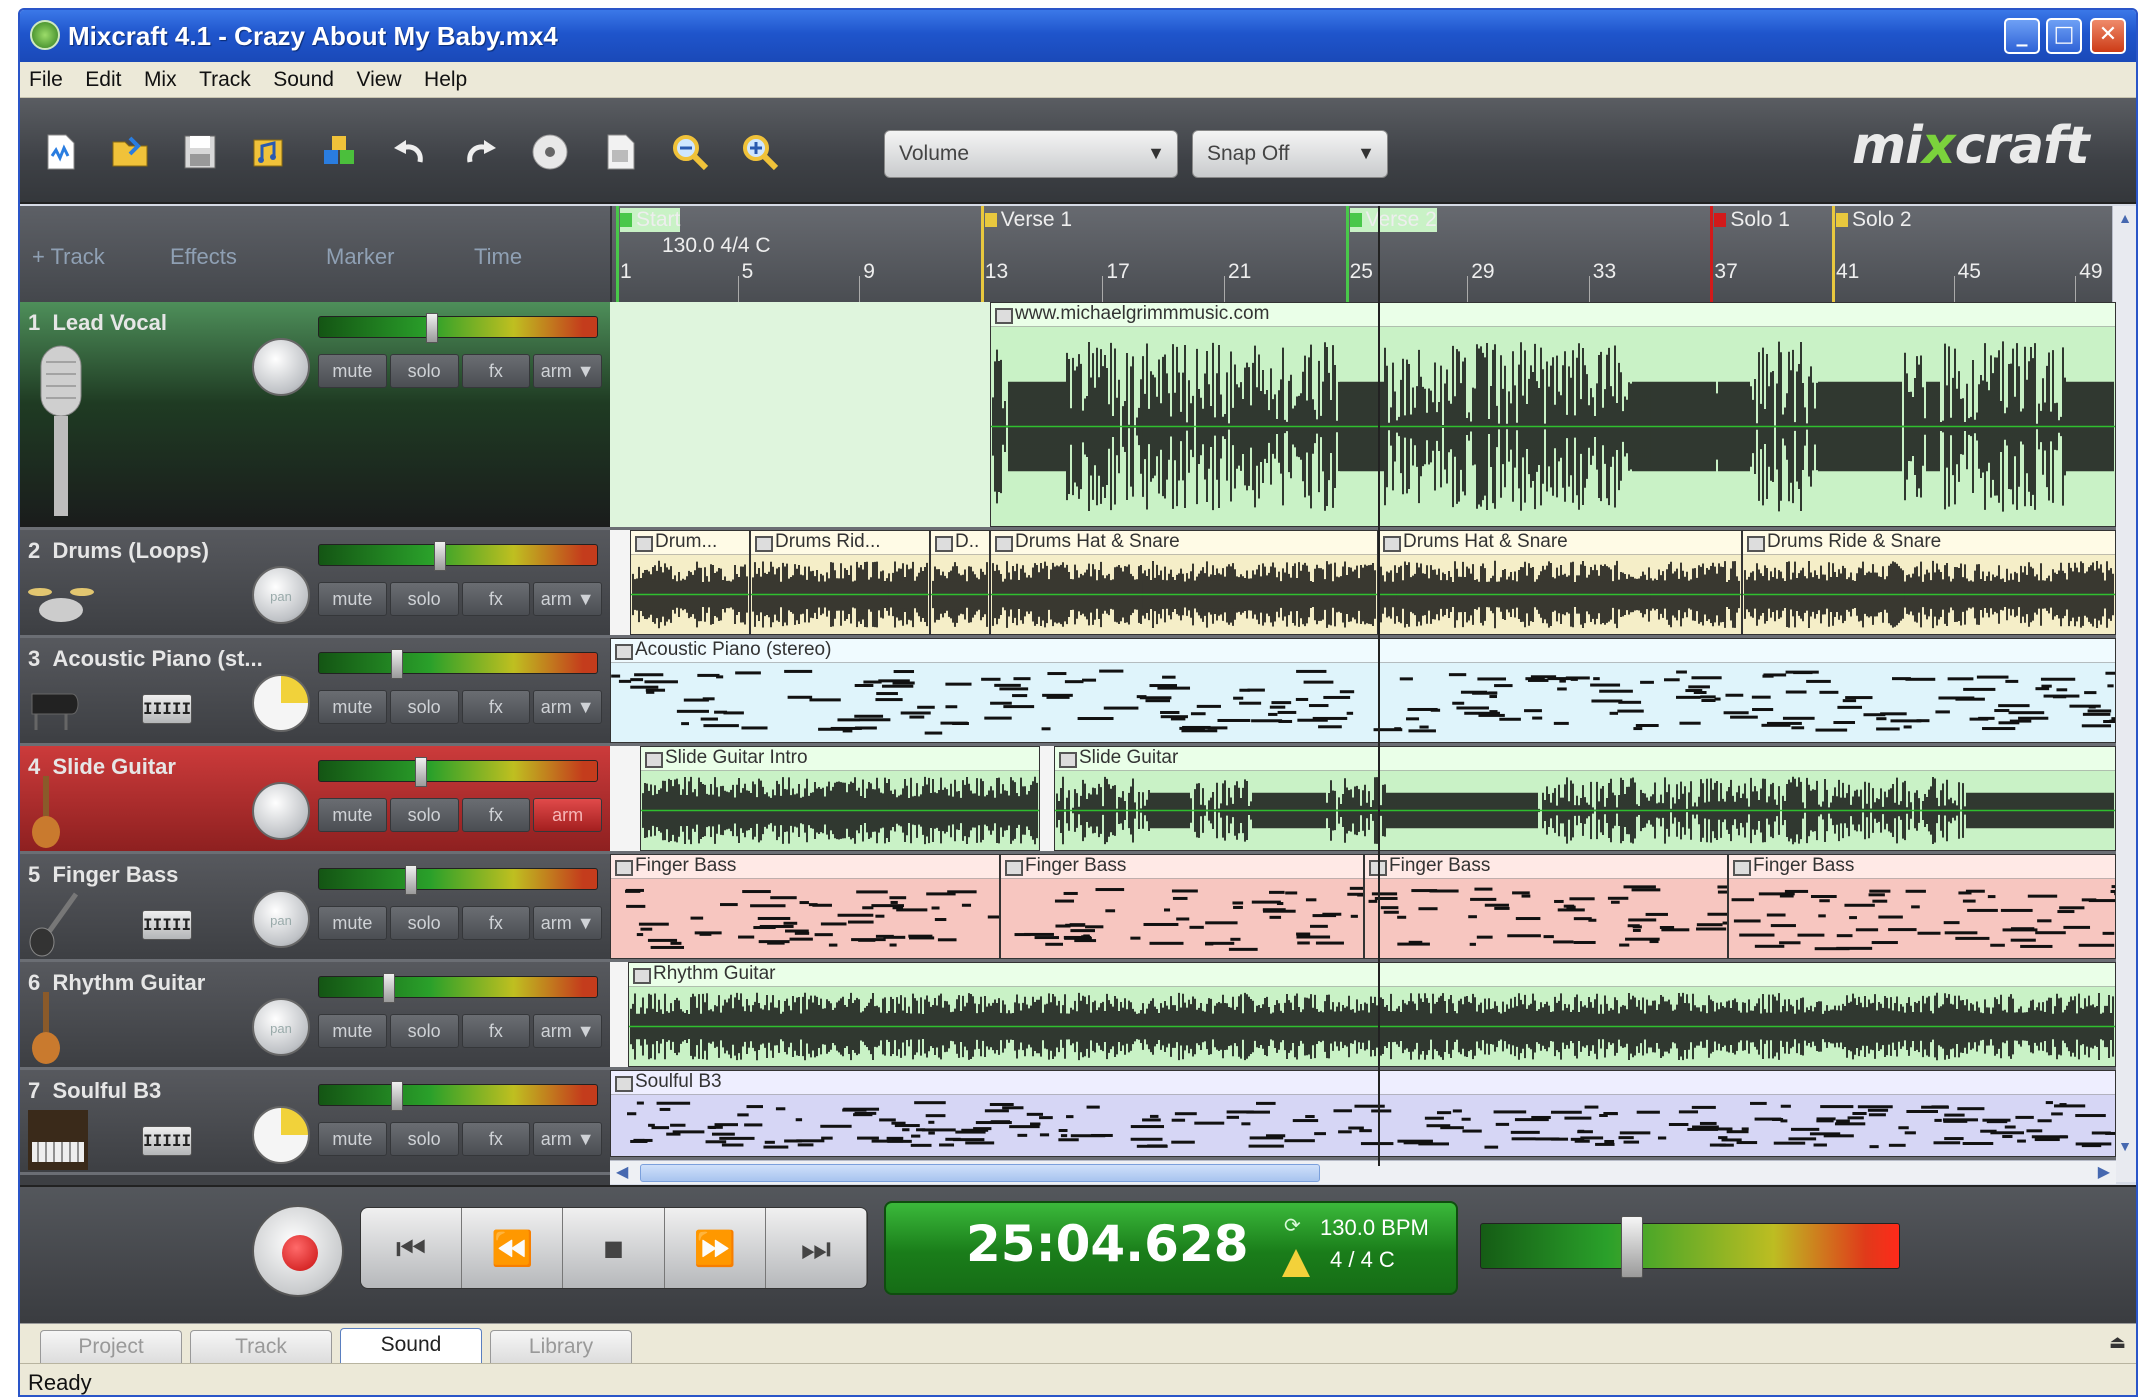 The height and width of the screenshot is (1397, 2146). I want to click on marker-flag: Verse 1, so click(1028, 220).